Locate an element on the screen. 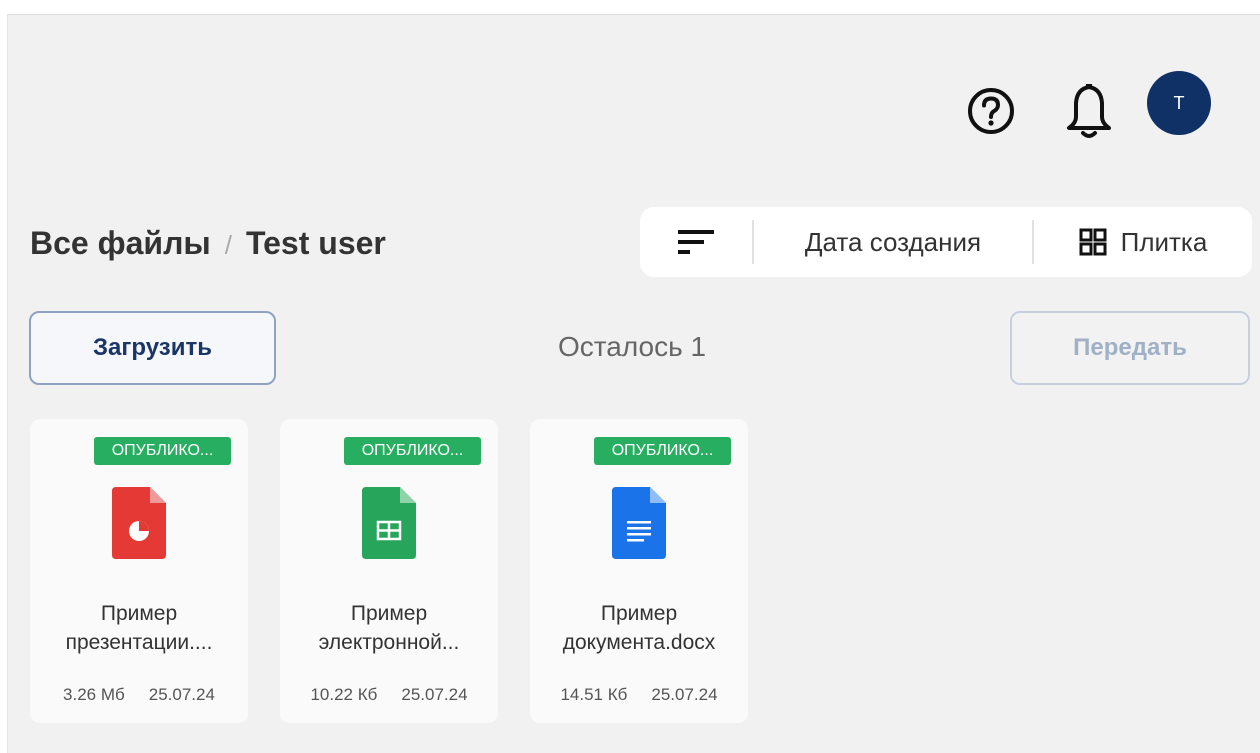 The image size is (1260, 753). remaining-counter: Осталось 1 is located at coordinates (632, 346).